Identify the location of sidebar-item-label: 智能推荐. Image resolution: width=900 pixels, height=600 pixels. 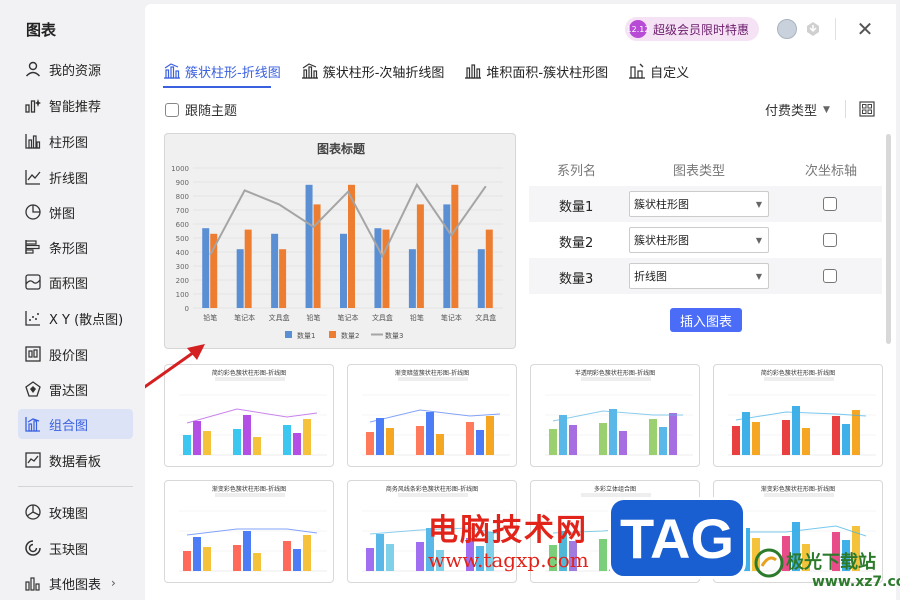
(75, 107).